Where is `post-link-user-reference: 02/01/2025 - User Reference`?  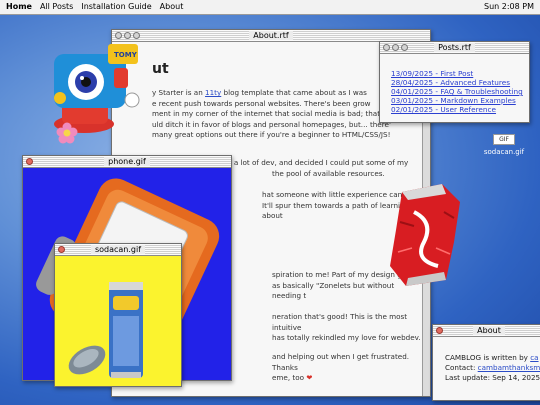 post-link-user-reference: 02/01/2025 - User Reference is located at coordinates (443, 109).